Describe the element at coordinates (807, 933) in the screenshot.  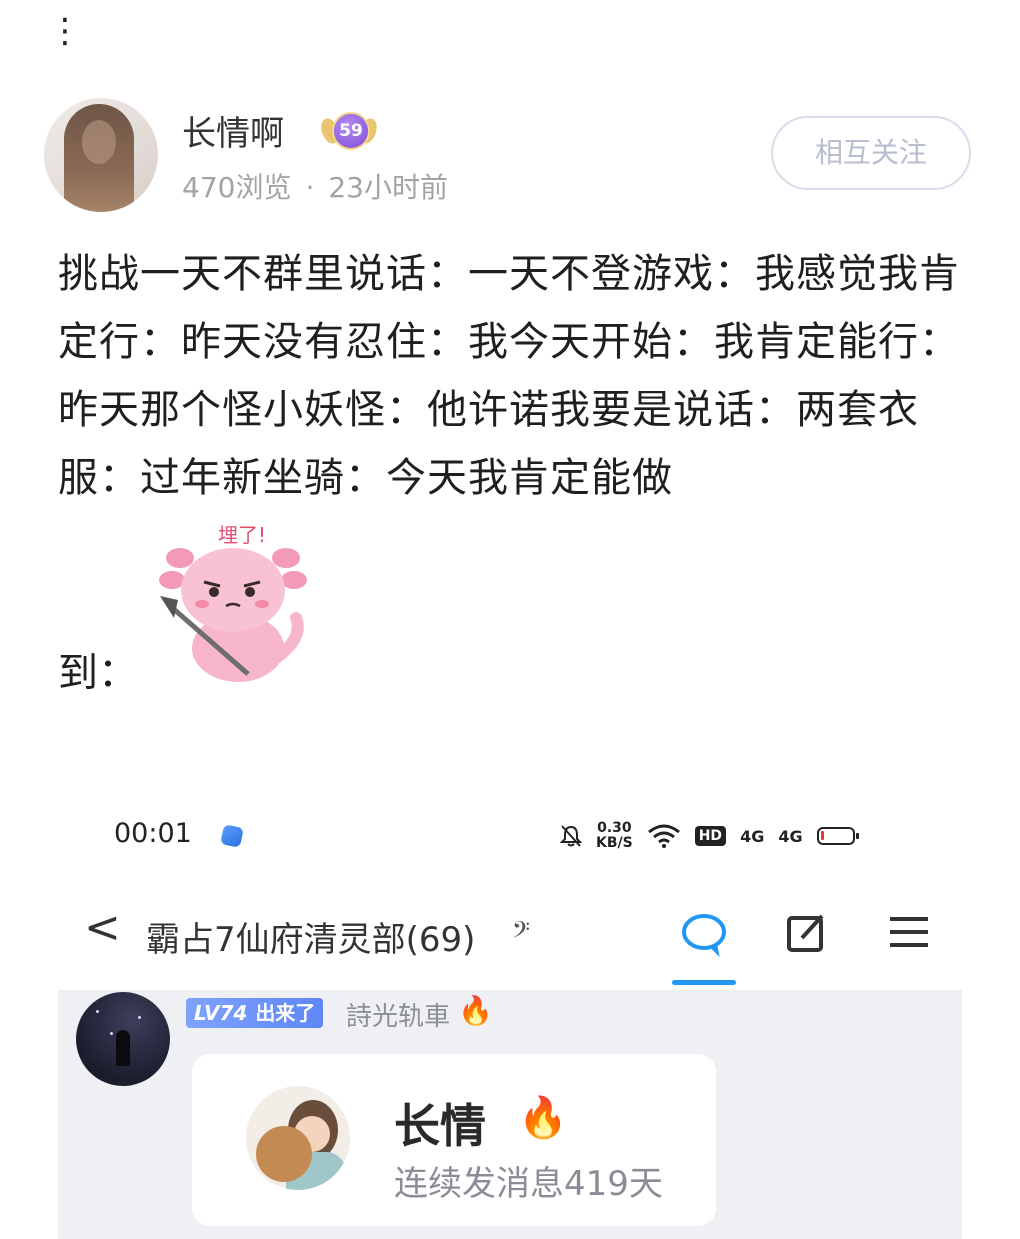
I see `edit-icon` at that location.